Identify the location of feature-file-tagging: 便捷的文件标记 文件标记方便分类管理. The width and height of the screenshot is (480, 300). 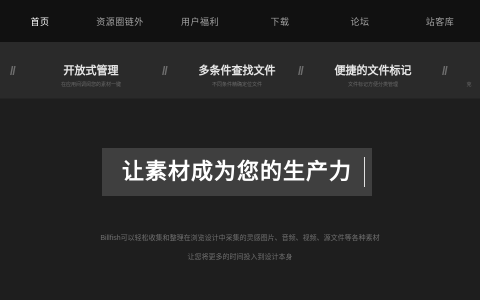
(373, 70).